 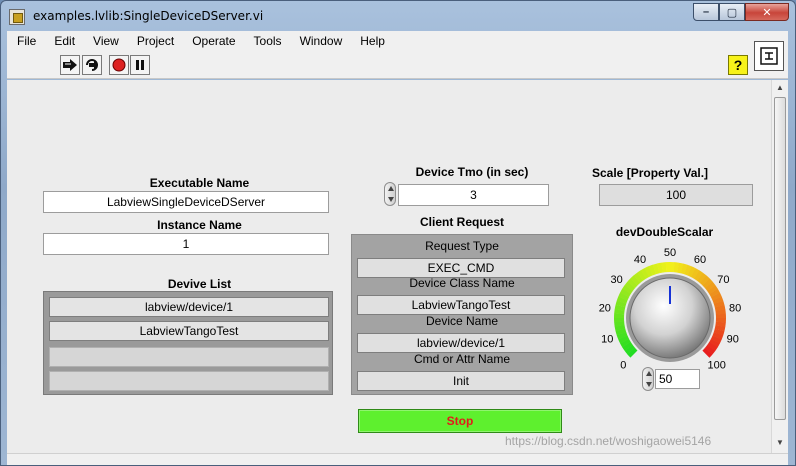 What do you see at coordinates (390, 194) in the screenshot?
I see `device-tmo-stepper` at bounding box center [390, 194].